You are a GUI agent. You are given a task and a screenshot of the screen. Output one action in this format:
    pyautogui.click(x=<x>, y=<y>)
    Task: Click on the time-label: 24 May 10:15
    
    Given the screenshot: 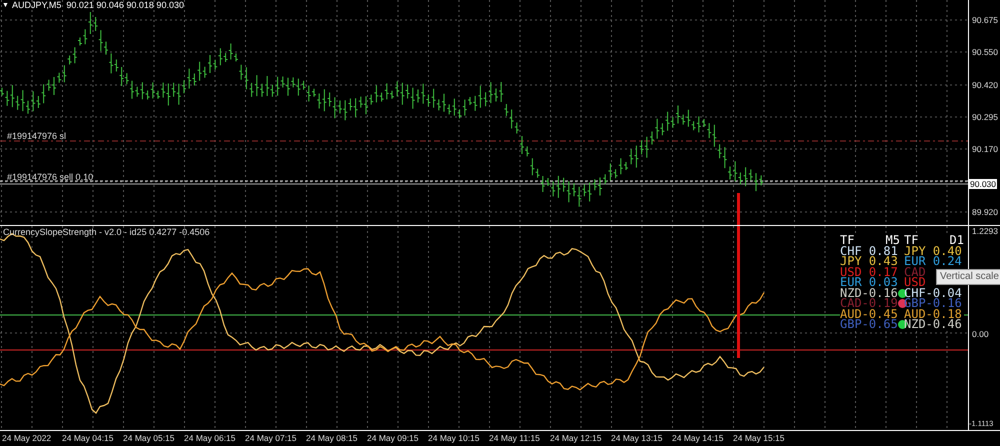 What is the action you would take?
    pyautogui.click(x=454, y=438)
    